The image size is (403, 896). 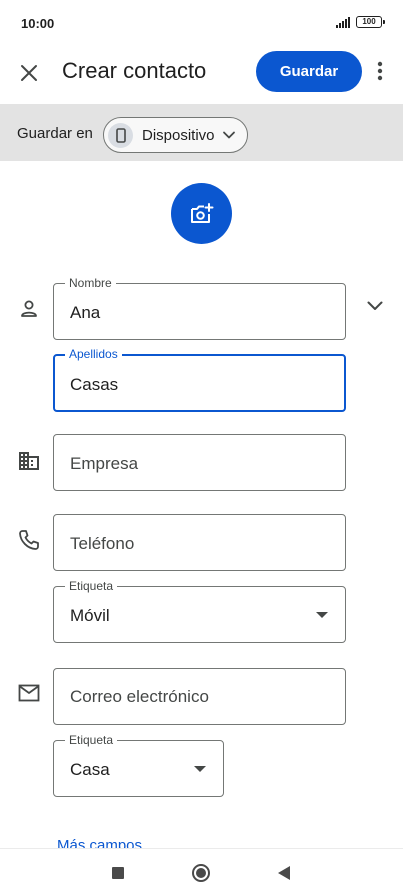 What do you see at coordinates (91, 740) in the screenshot?
I see `email-type-label: Etiqueta` at bounding box center [91, 740].